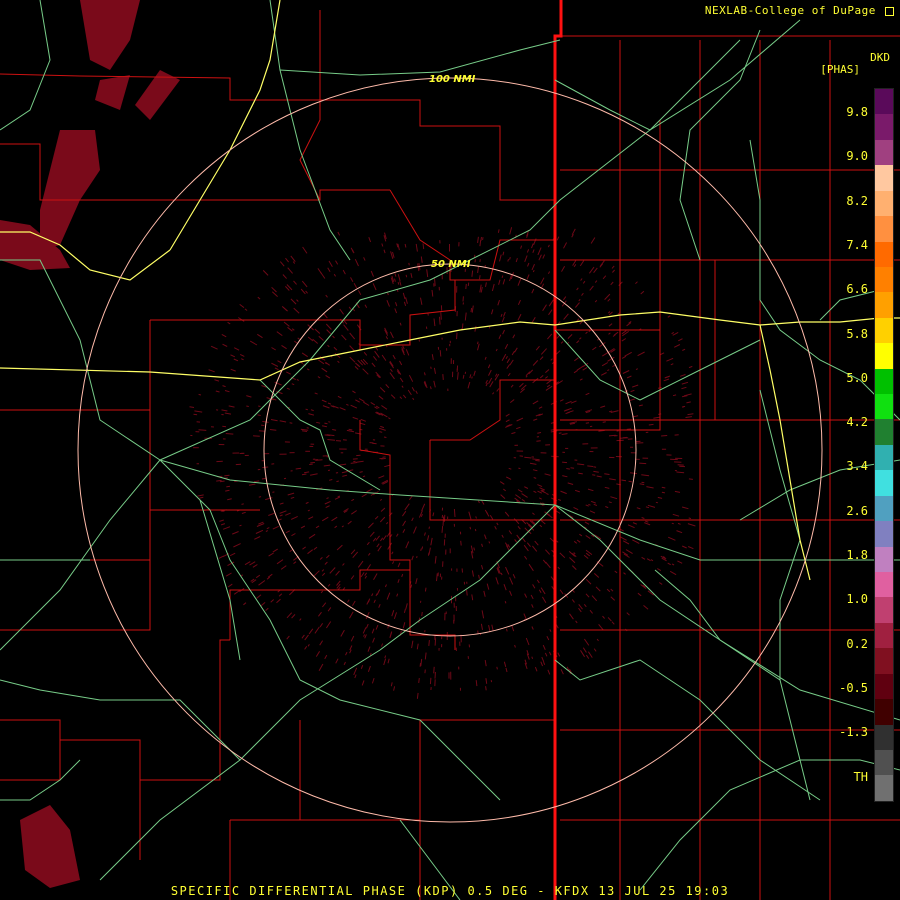 The width and height of the screenshot is (900, 900). What do you see at coordinates (857, 244) in the screenshot?
I see `legend-tick-label: 7.4` at bounding box center [857, 244].